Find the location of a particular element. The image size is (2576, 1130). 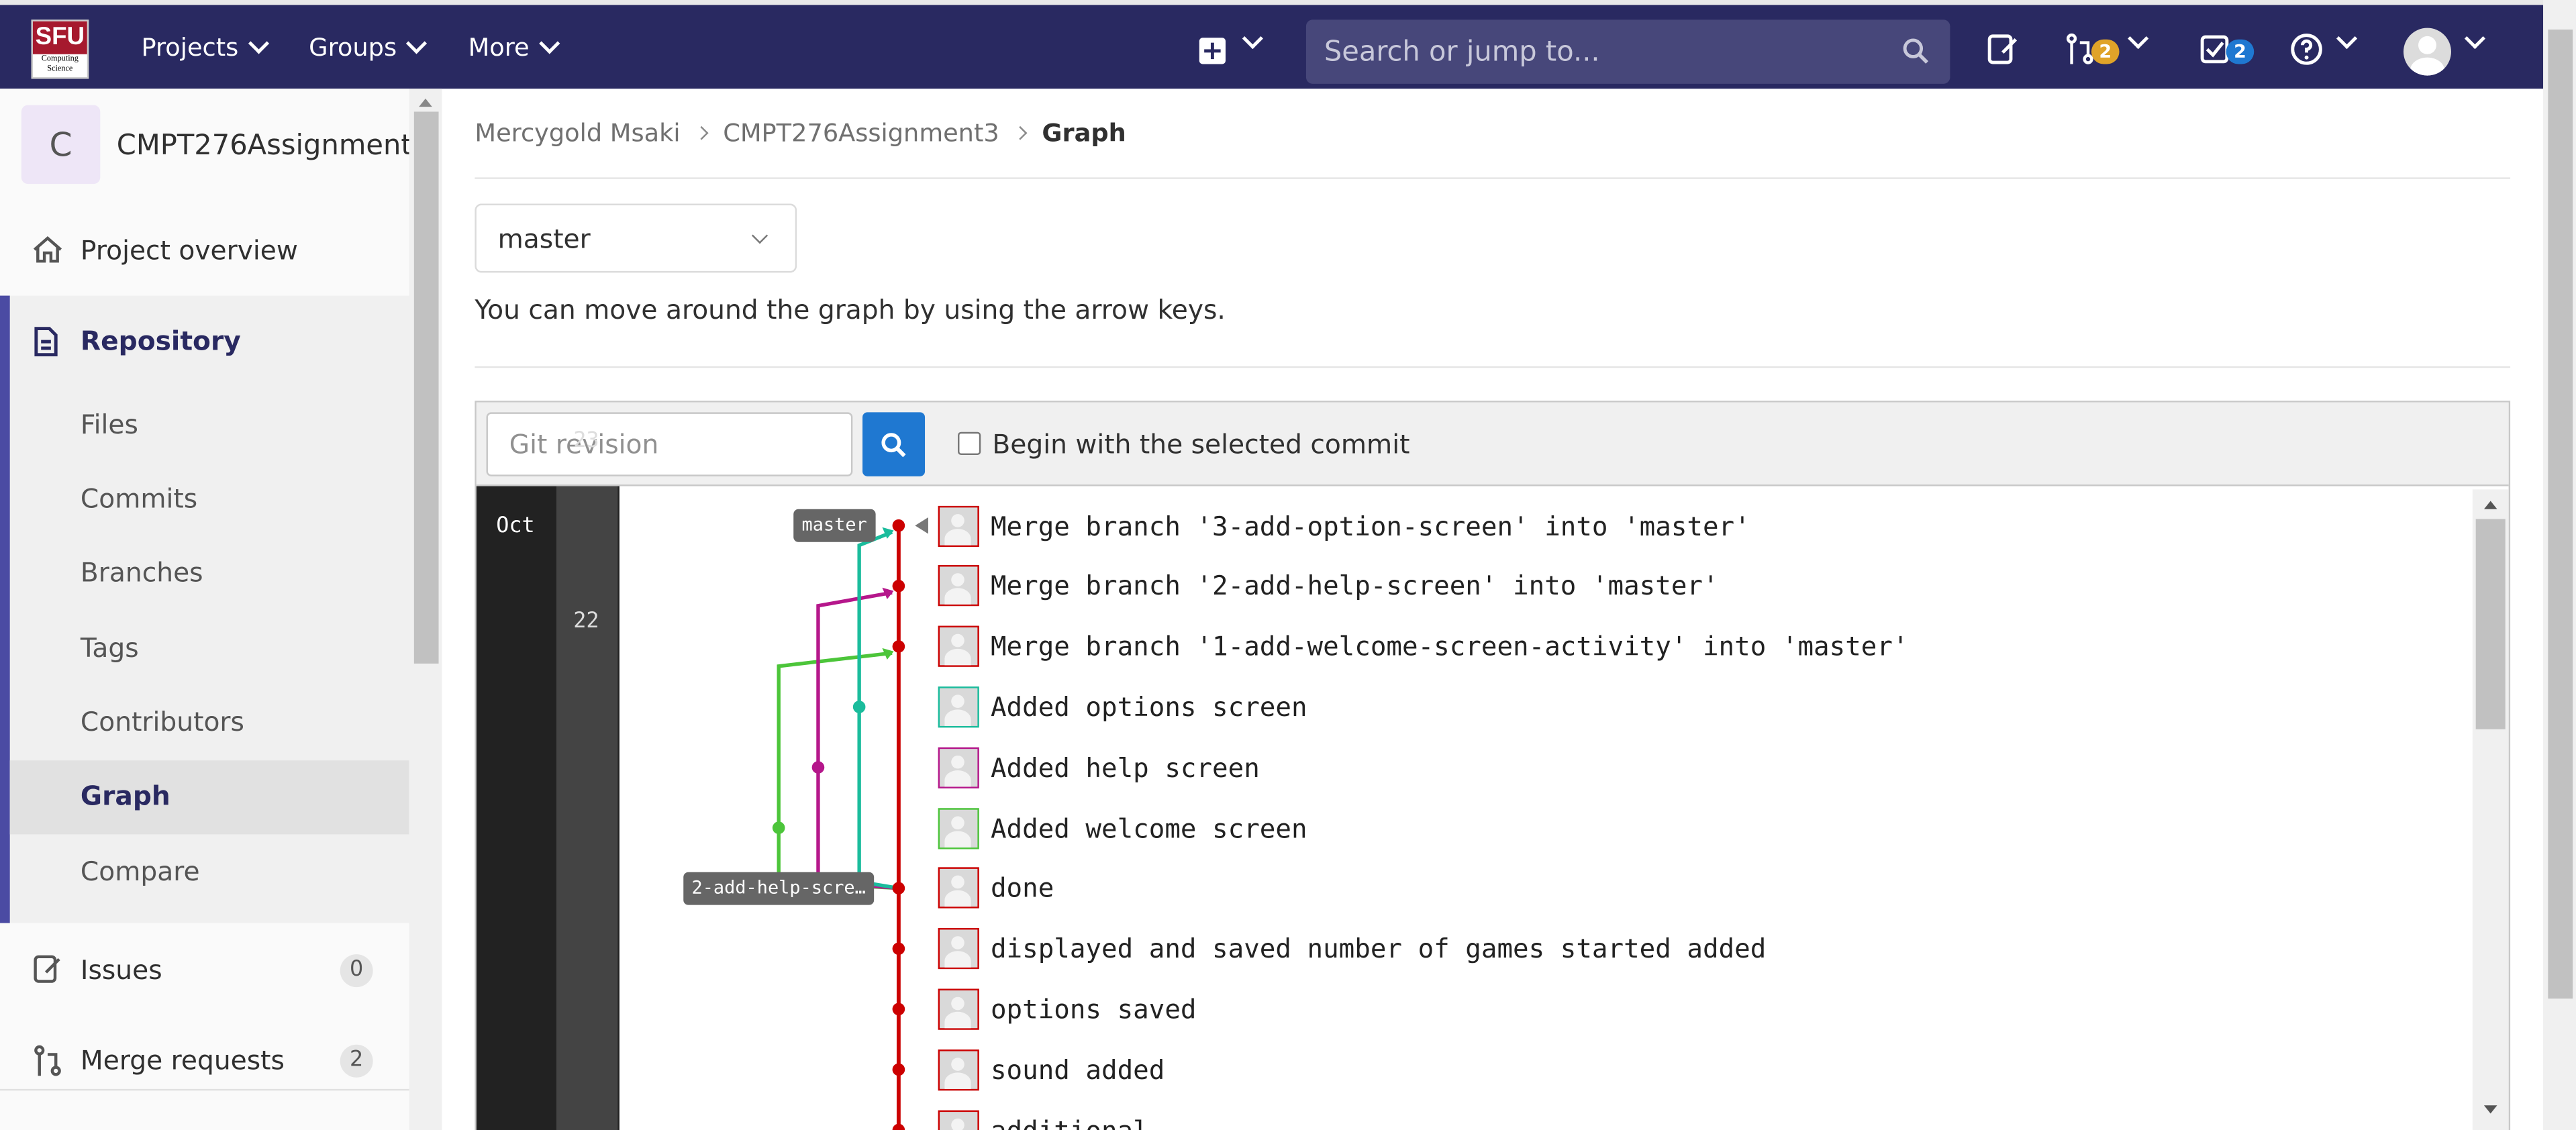

commit-message: done is located at coordinates (1022, 888).